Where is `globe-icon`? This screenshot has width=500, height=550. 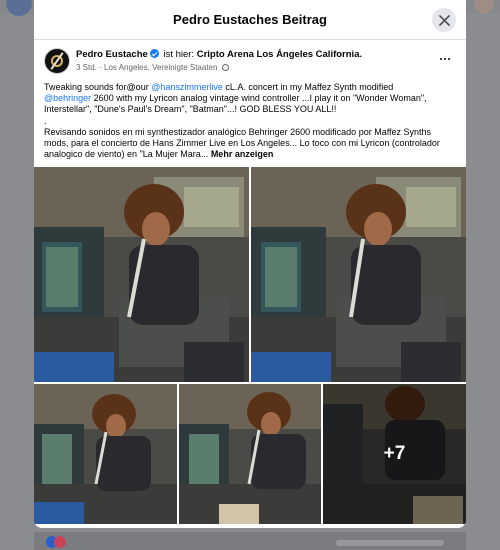
globe-icon is located at coordinates (225, 67).